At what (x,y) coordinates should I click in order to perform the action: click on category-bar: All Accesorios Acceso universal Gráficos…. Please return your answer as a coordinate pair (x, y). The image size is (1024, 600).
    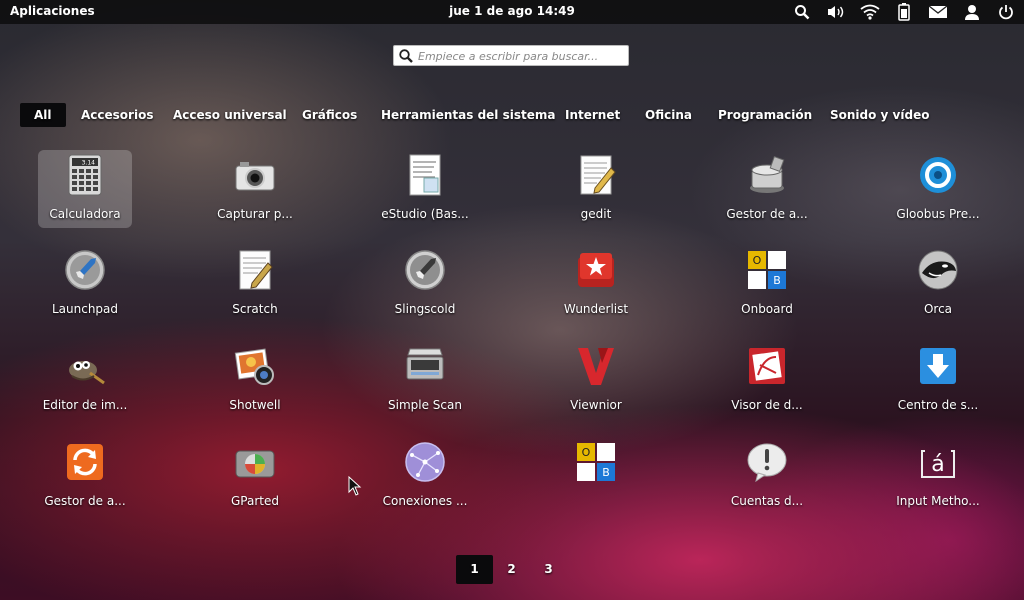
    Looking at the image, I should click on (512, 115).